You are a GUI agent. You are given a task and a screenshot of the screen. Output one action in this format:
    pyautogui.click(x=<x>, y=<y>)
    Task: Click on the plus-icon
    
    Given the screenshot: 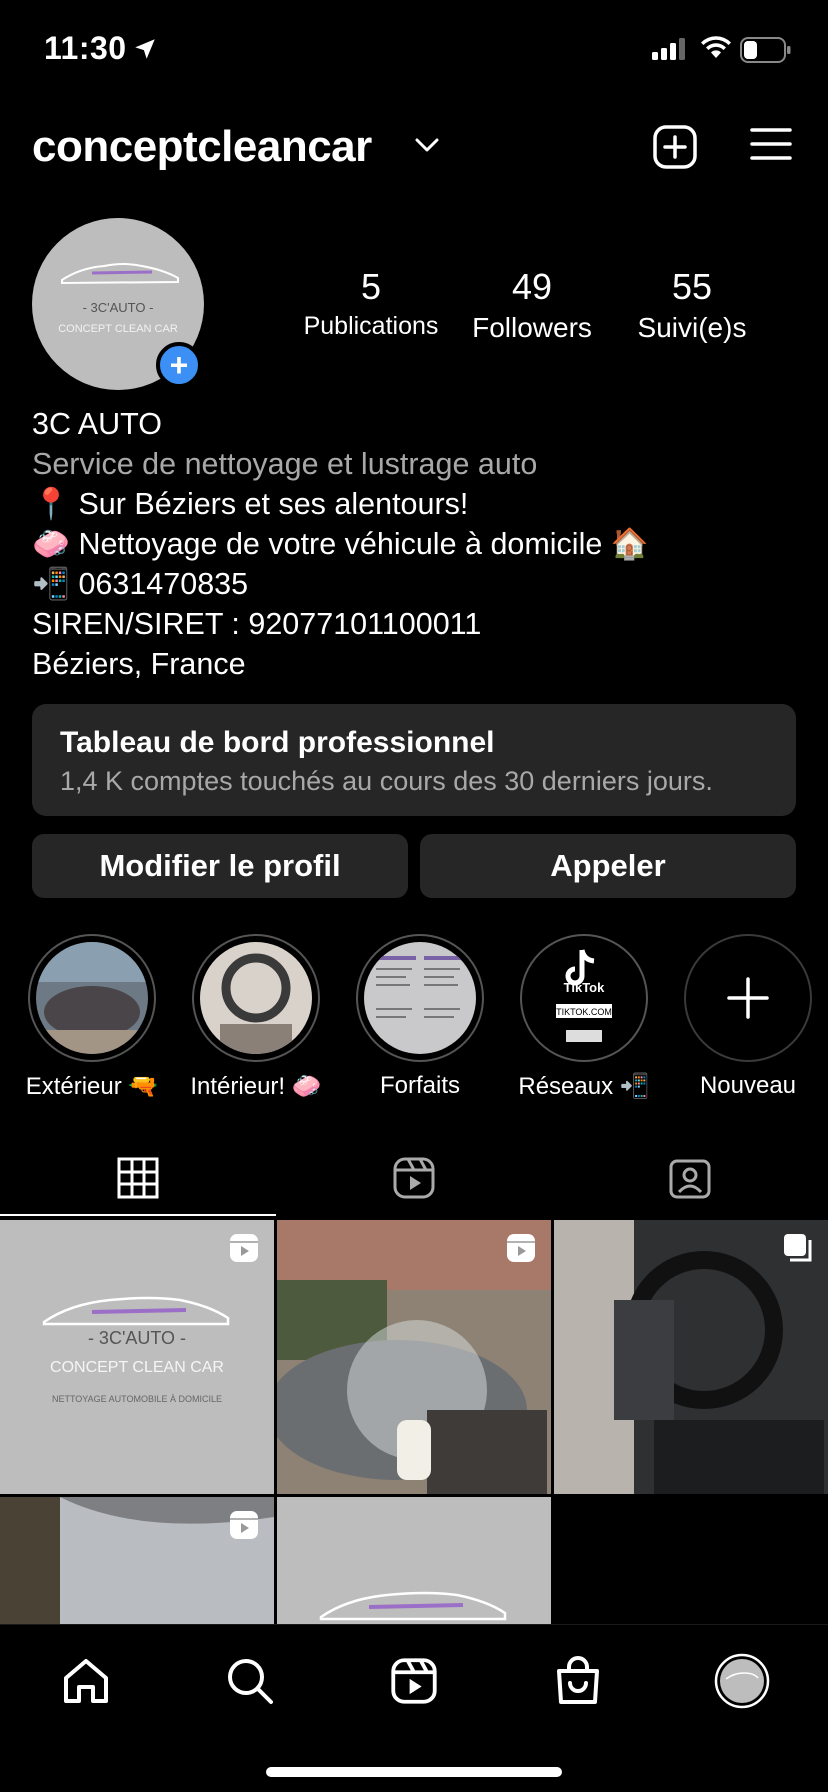 What is the action you would take?
    pyautogui.click(x=748, y=998)
    